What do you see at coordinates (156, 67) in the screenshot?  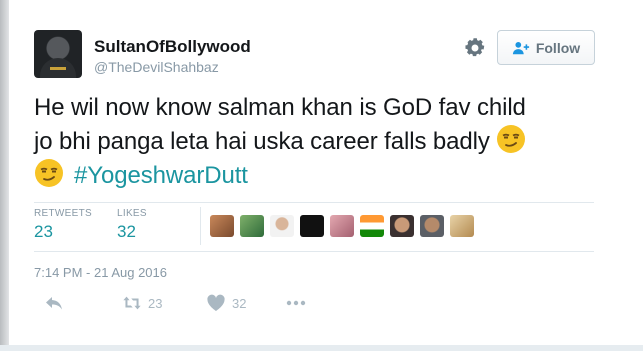 I see `author-handle: @TheDevilShahbaz` at bounding box center [156, 67].